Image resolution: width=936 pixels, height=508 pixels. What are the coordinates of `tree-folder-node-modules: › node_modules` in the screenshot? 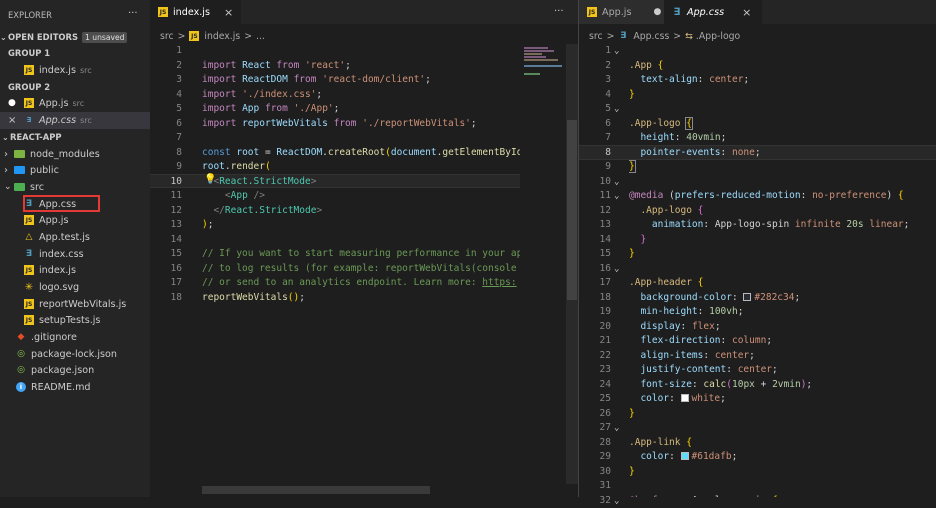 It's located at (75, 154).